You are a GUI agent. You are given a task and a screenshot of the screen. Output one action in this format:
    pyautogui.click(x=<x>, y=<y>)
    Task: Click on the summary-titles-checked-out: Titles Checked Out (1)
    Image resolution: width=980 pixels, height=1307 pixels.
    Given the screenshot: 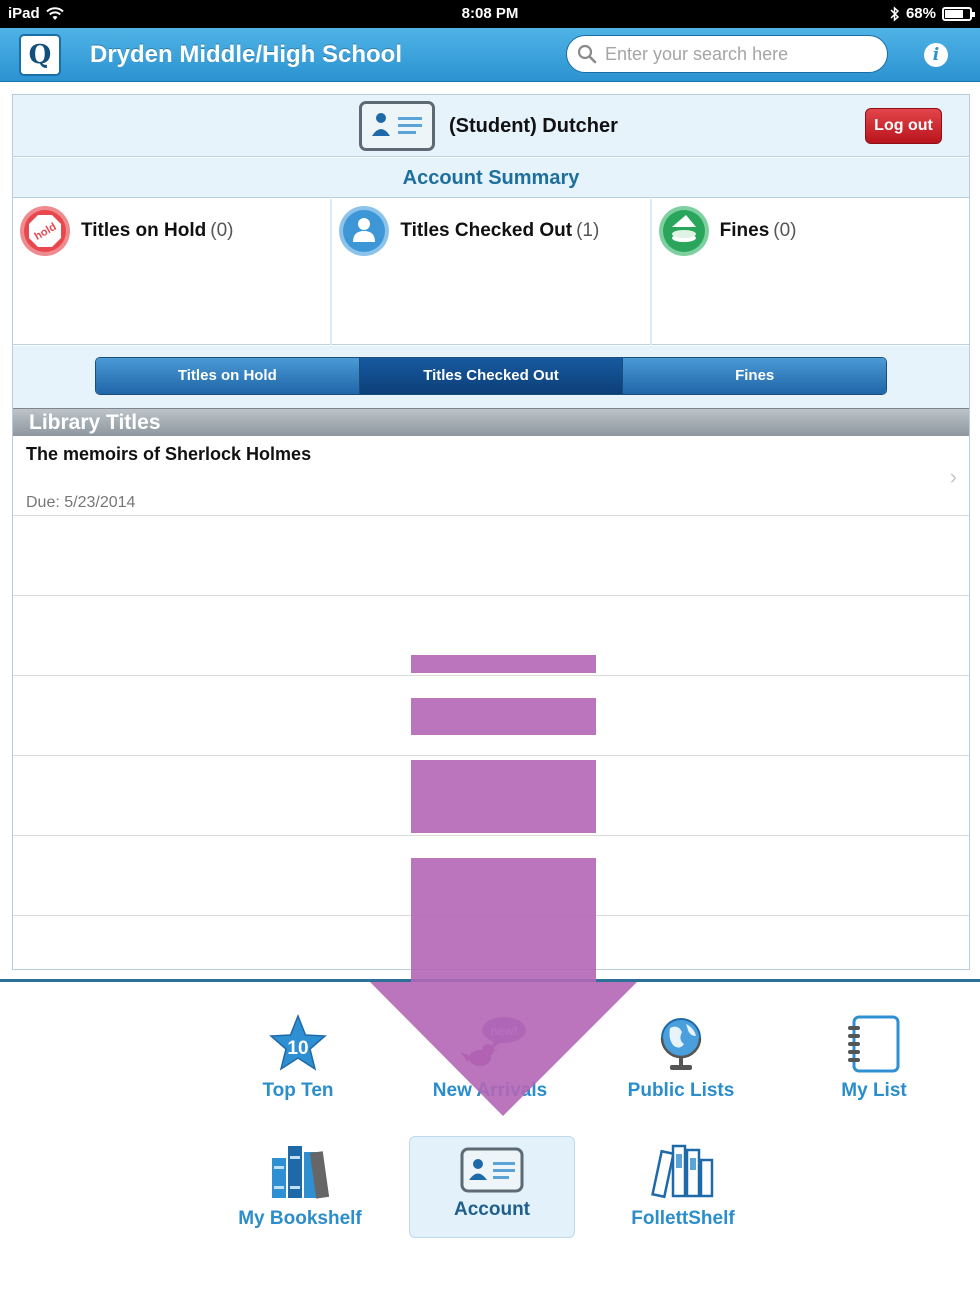 What is the action you would take?
    pyautogui.click(x=491, y=272)
    